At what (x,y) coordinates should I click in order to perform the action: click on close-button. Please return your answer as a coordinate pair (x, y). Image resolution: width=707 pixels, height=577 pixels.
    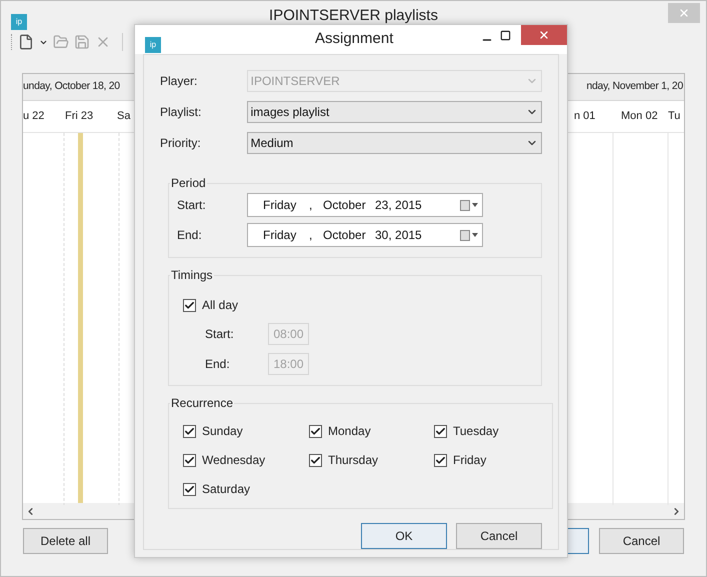
    Looking at the image, I should click on (544, 35).